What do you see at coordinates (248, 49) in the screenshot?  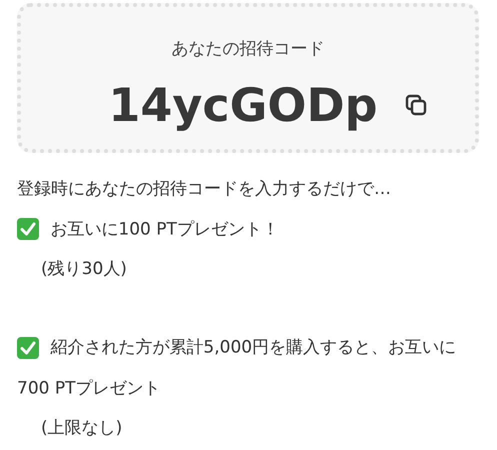 I see `invite-code-label: あなたの招待コード` at bounding box center [248, 49].